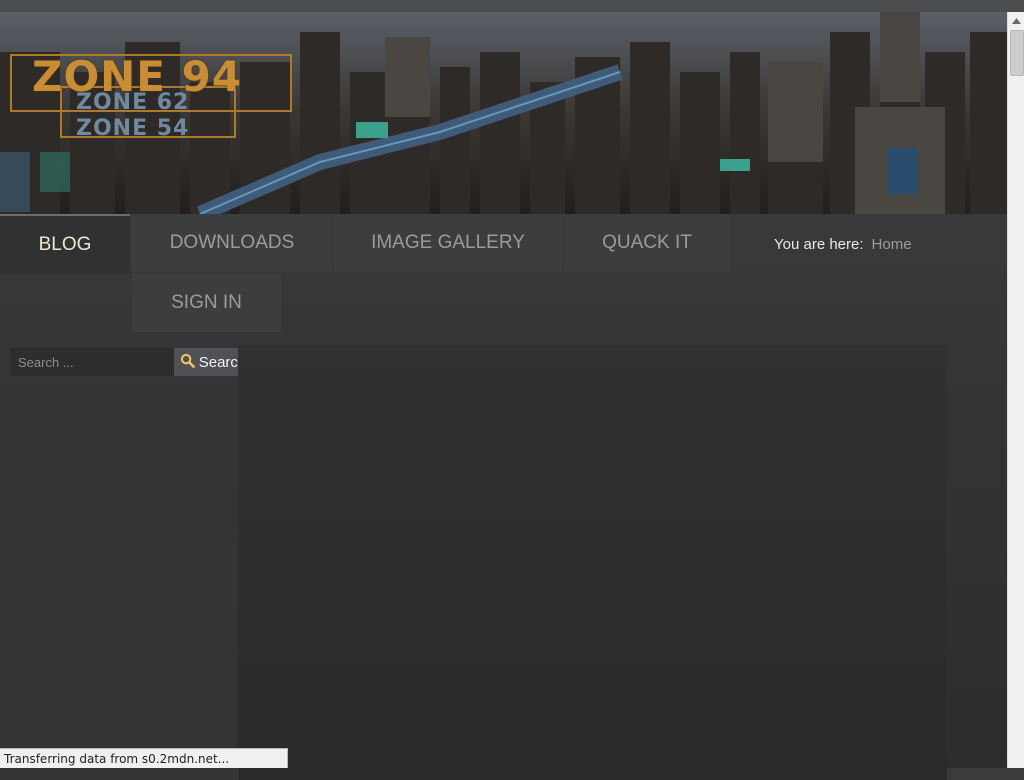 This screenshot has height=780, width=1024. What do you see at coordinates (187, 362) in the screenshot?
I see `search-icon` at bounding box center [187, 362].